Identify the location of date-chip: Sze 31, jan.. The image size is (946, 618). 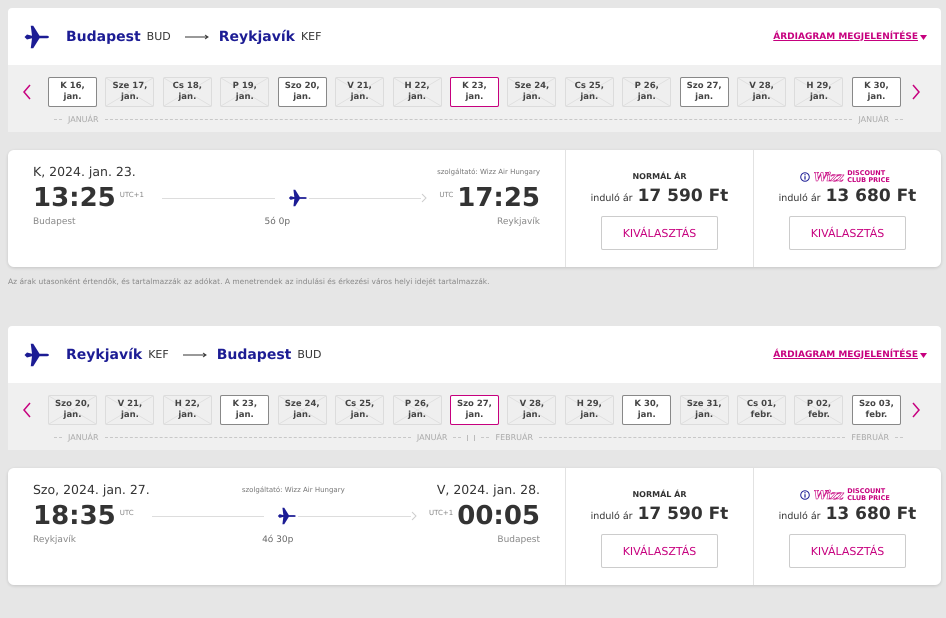
(704, 410).